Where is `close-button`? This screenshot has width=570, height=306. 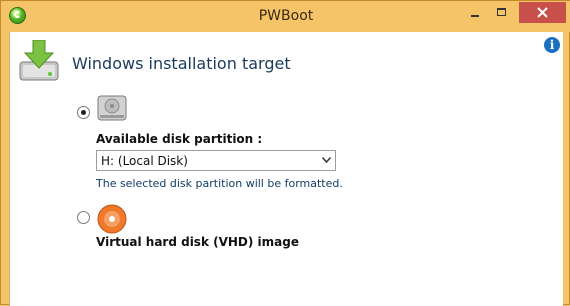
close-button is located at coordinates (542, 12).